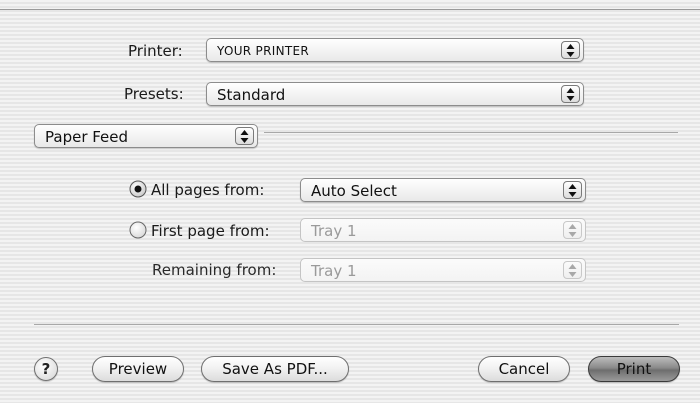 The width and height of the screenshot is (700, 403). I want to click on preview-button: Preview, so click(138, 369).